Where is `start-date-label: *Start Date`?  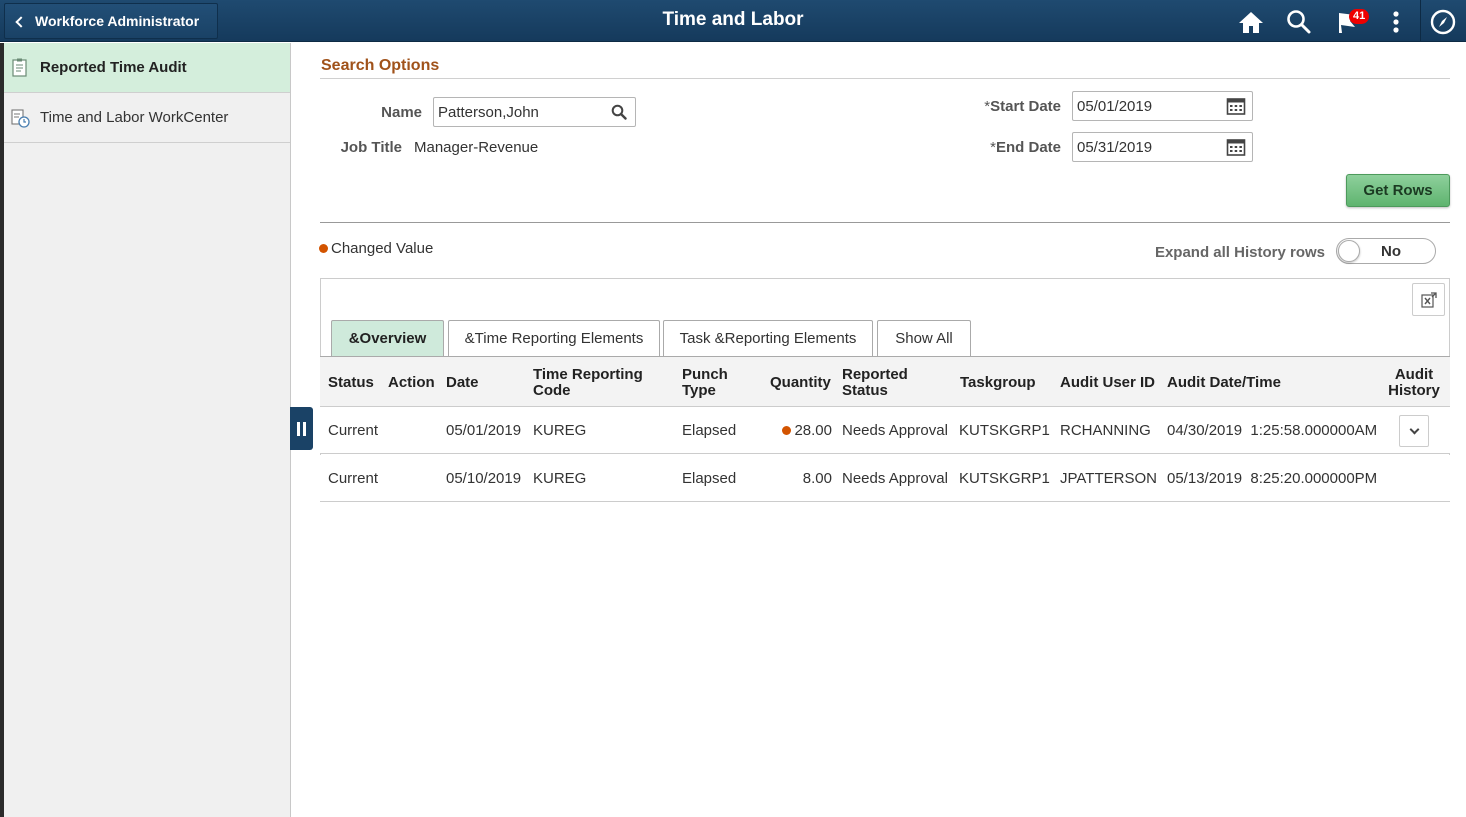 start-date-label: *Start Date is located at coordinates (1010, 106).